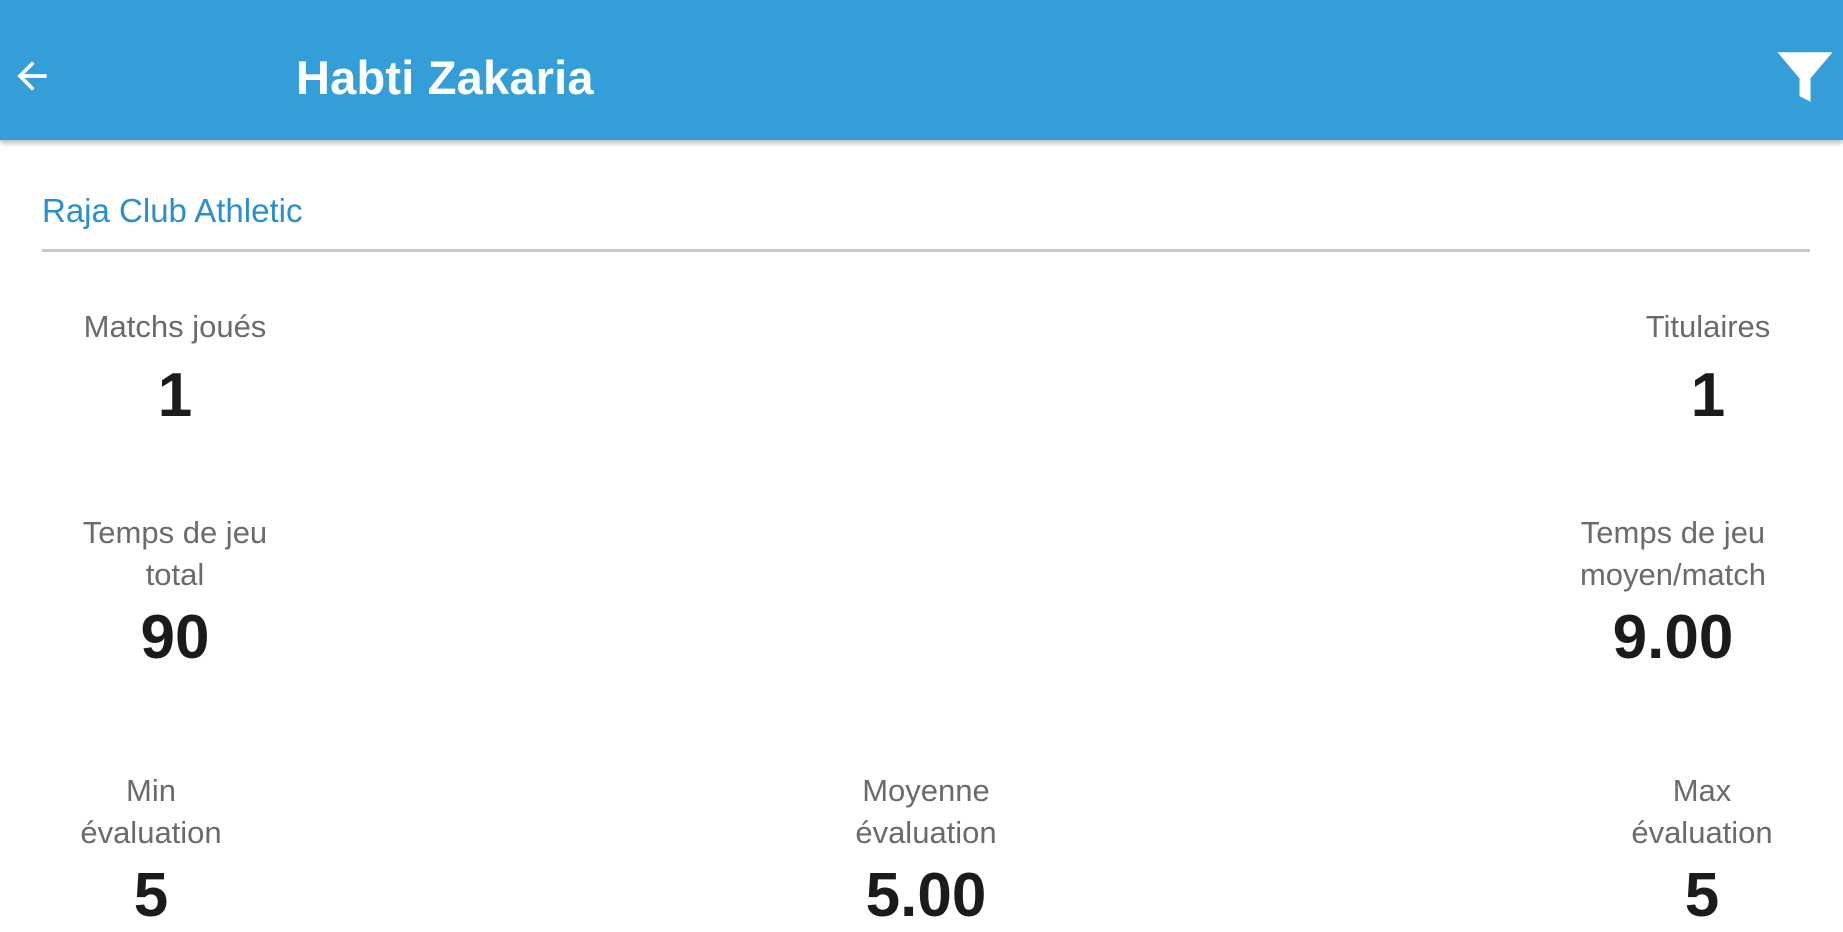 Image resolution: width=1843 pixels, height=932 pixels. I want to click on stat-label: Titulaires, so click(1708, 326).